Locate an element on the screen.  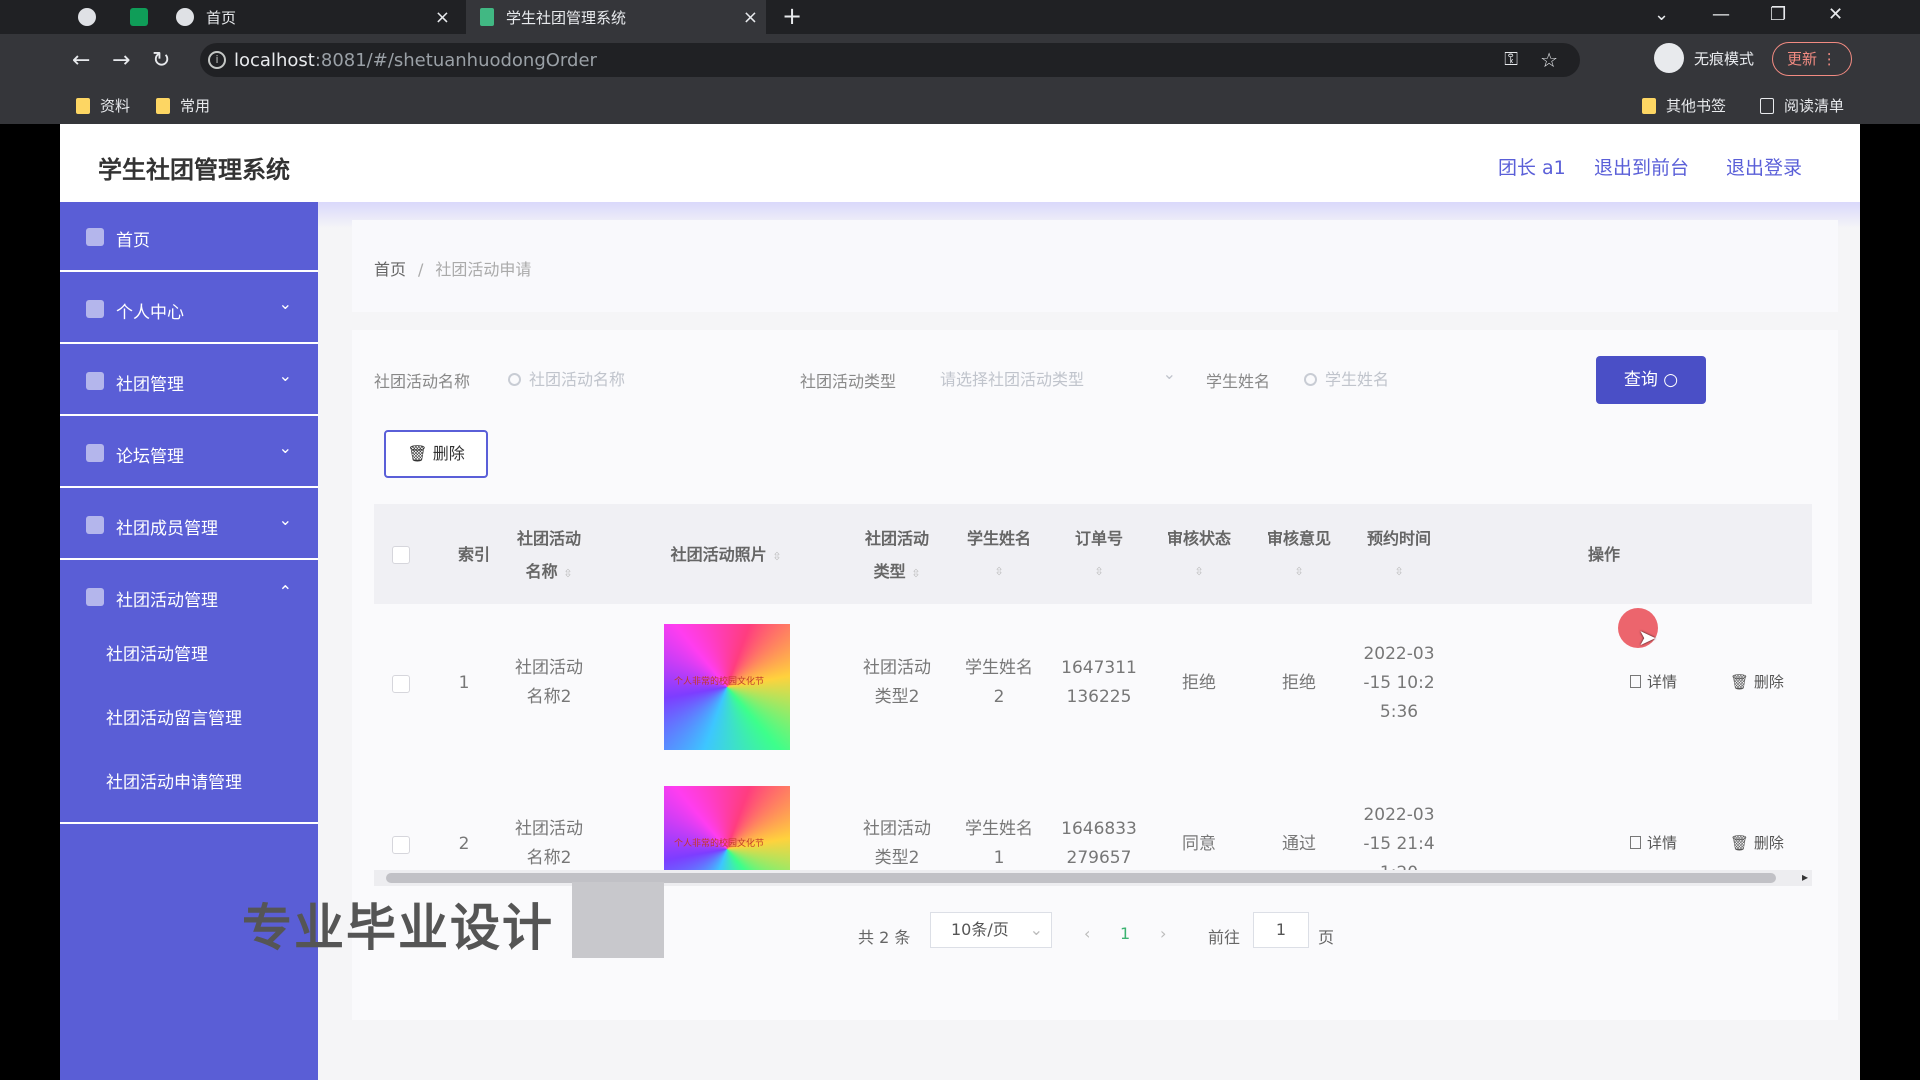
scroll-right-icon: ▸ is located at coordinates (1805, 877).